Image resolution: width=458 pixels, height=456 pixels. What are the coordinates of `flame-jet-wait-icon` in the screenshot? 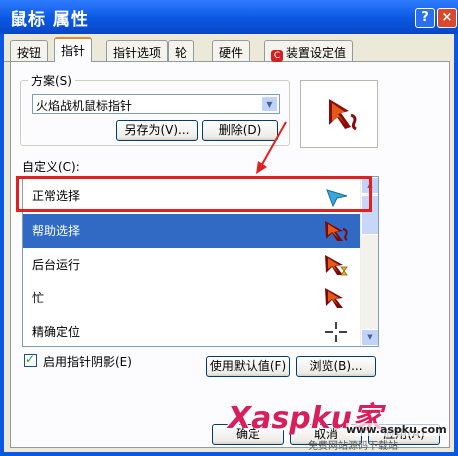 It's located at (334, 298).